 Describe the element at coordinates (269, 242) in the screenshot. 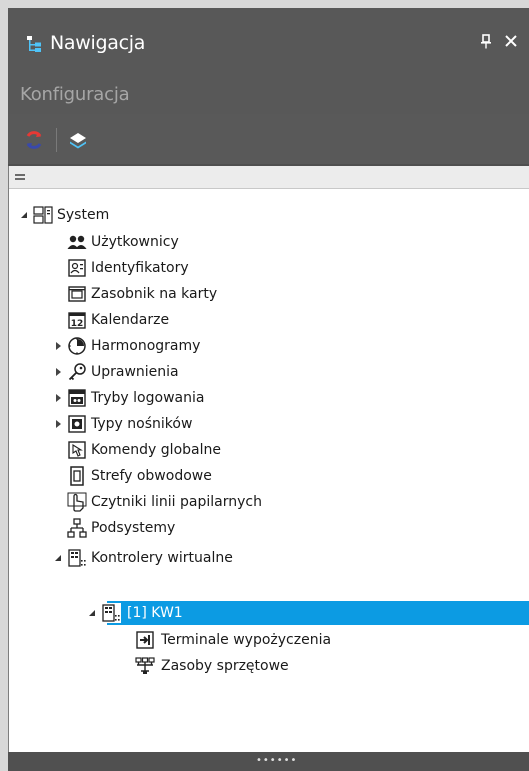

I see `tree-item-users: Użytkownicy` at that location.